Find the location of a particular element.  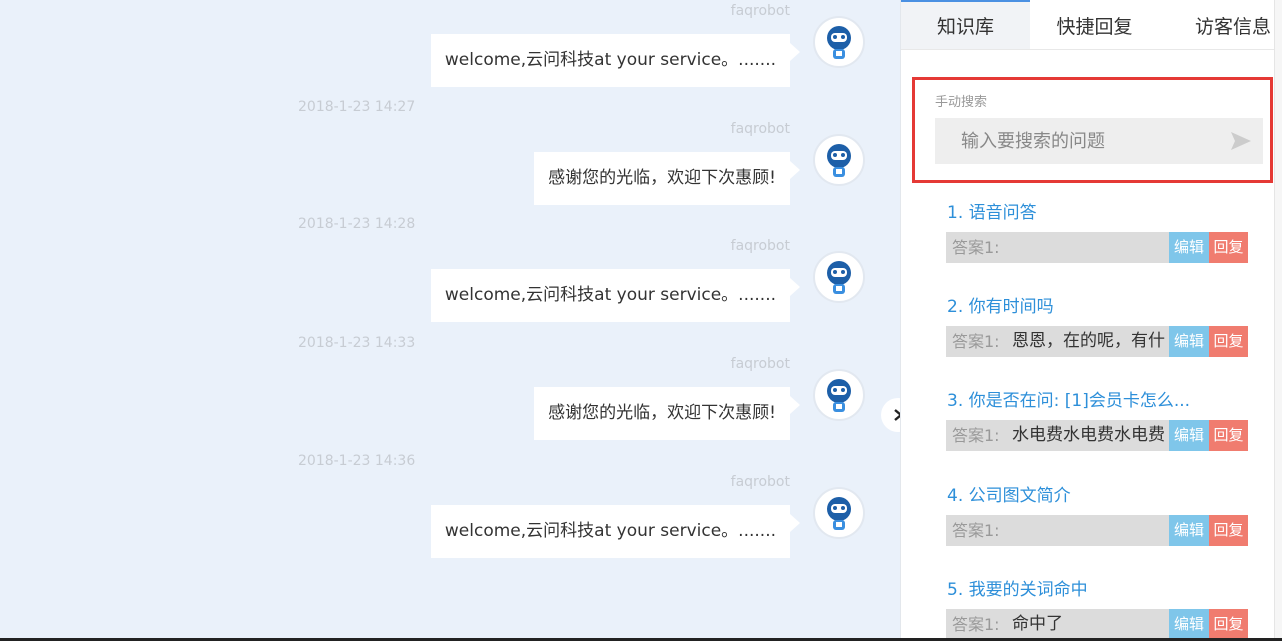

message-timestamp: 2018-1-23 14:28 is located at coordinates (357, 224).